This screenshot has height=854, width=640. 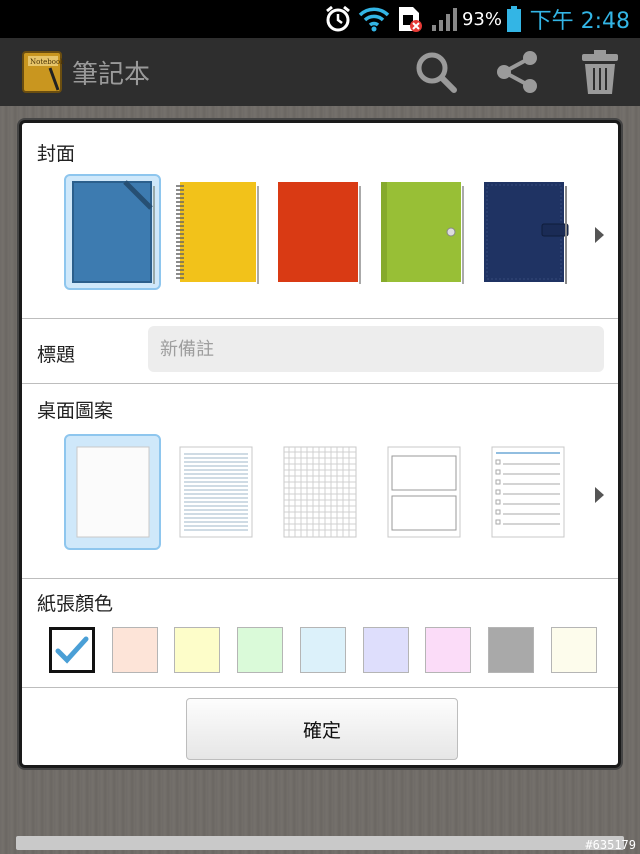 What do you see at coordinates (56, 154) in the screenshot?
I see `cover-label: 封面` at bounding box center [56, 154].